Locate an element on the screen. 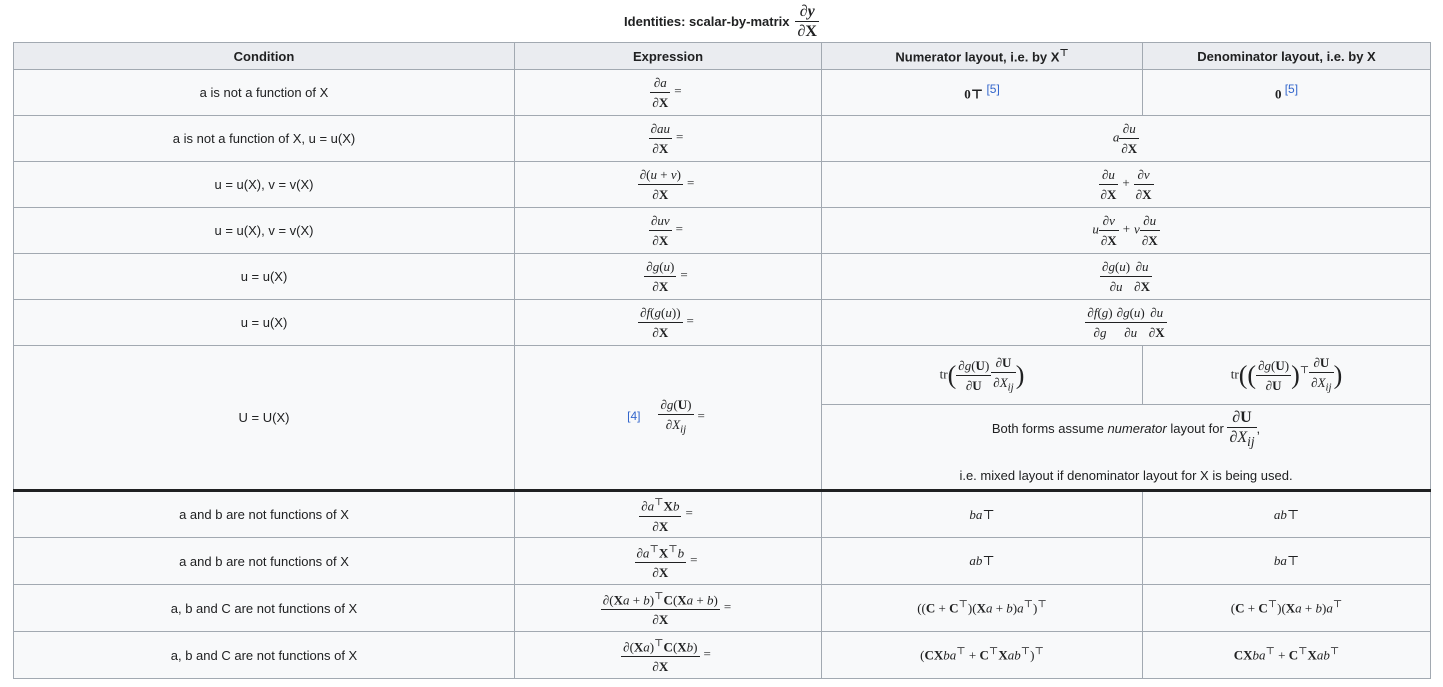 The width and height of the screenshot is (1443, 687). denominator-cell: CXba⊤ + C⊤Xab⊤ is located at coordinates (1286, 655).